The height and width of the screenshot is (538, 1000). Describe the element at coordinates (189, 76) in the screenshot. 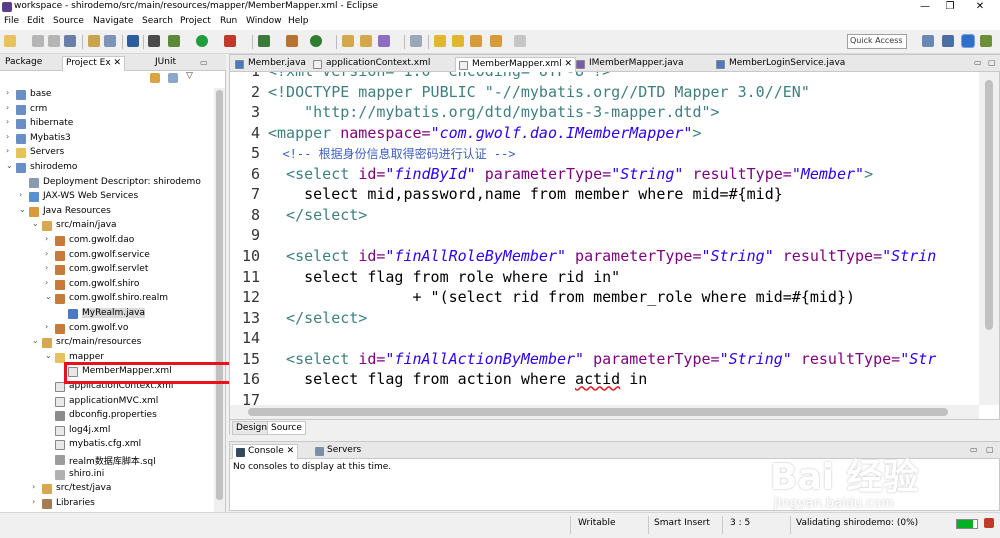

I see `view-menu-icon: ▽` at that location.